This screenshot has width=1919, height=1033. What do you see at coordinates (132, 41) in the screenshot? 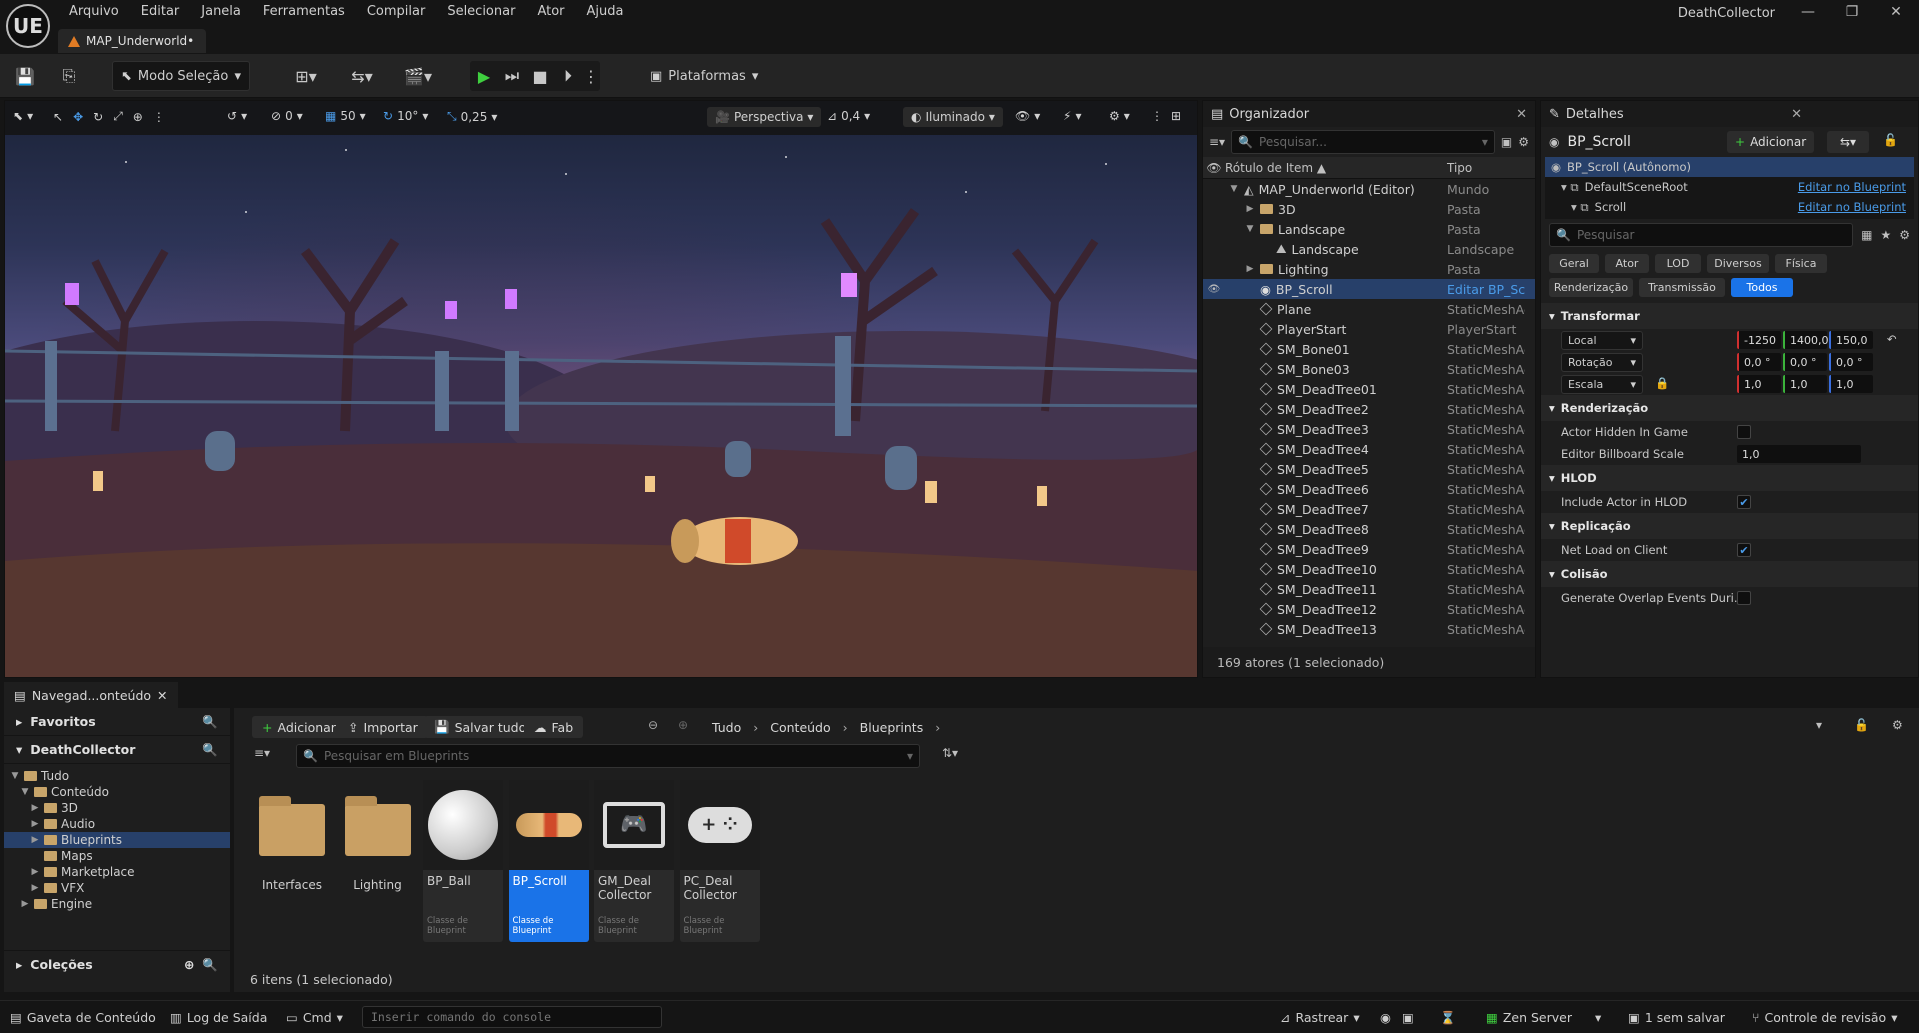
I see `map-tab: MAP_Underworld•` at bounding box center [132, 41].